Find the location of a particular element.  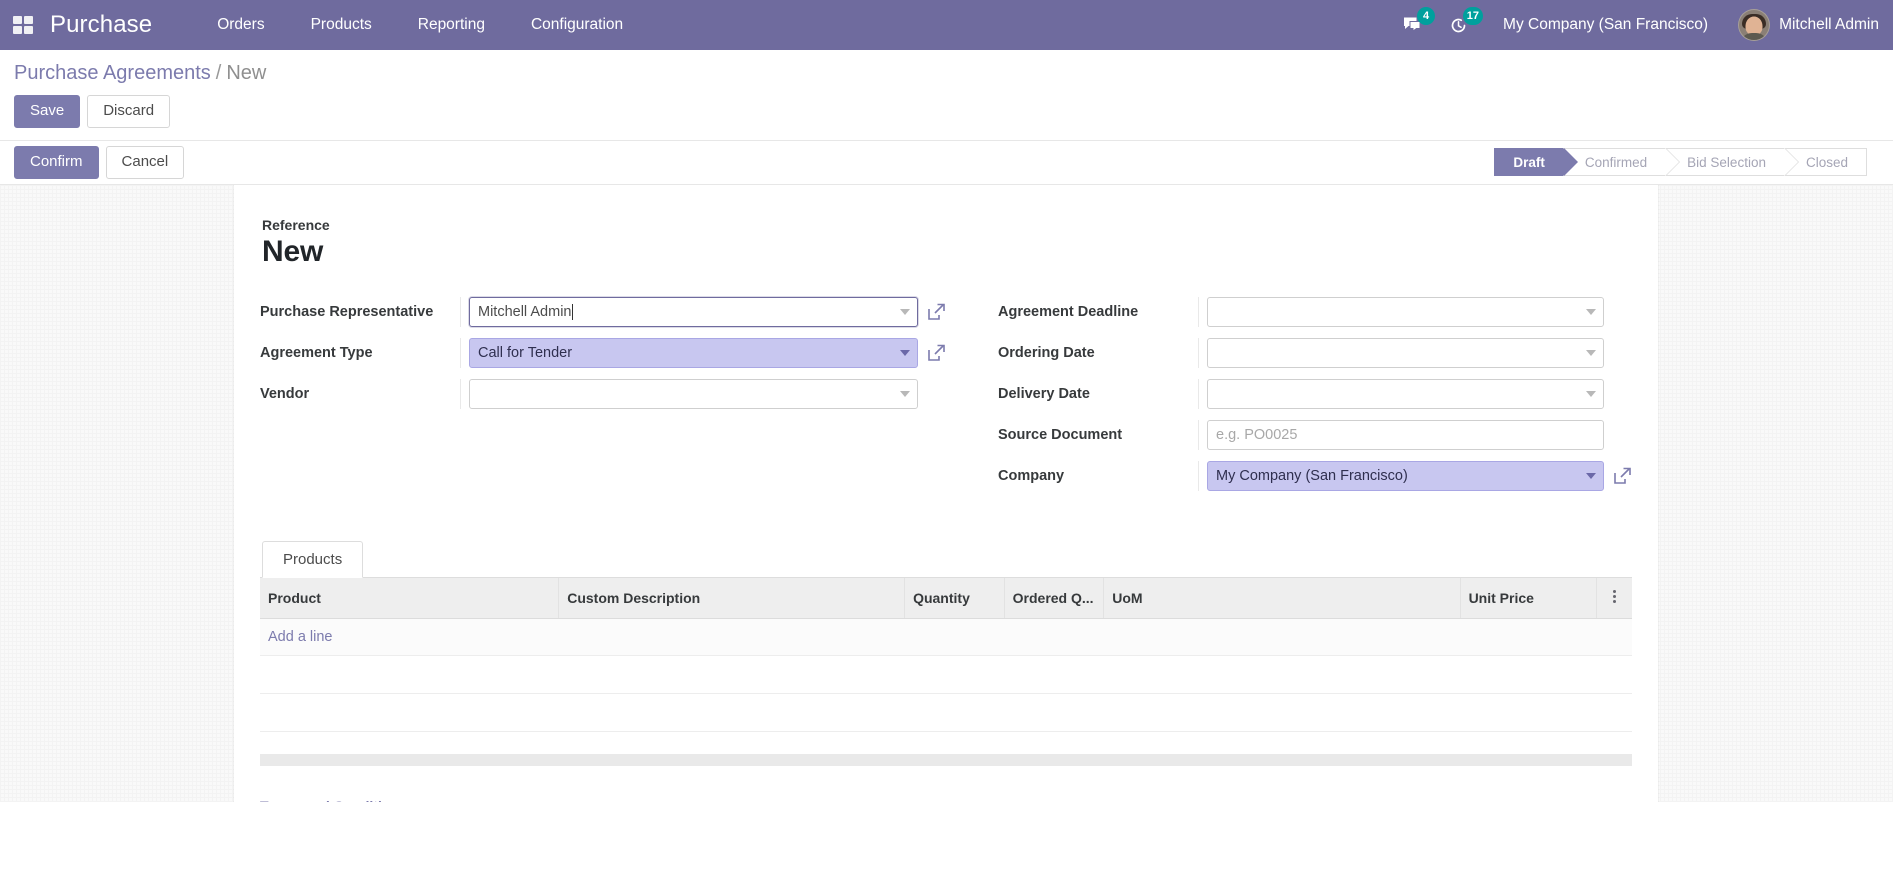

stage-confirmed: Confirmed is located at coordinates (1621, 162).